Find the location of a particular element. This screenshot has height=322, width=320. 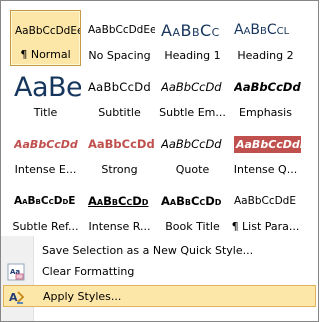

style-label: Subtitle is located at coordinates (119, 112).